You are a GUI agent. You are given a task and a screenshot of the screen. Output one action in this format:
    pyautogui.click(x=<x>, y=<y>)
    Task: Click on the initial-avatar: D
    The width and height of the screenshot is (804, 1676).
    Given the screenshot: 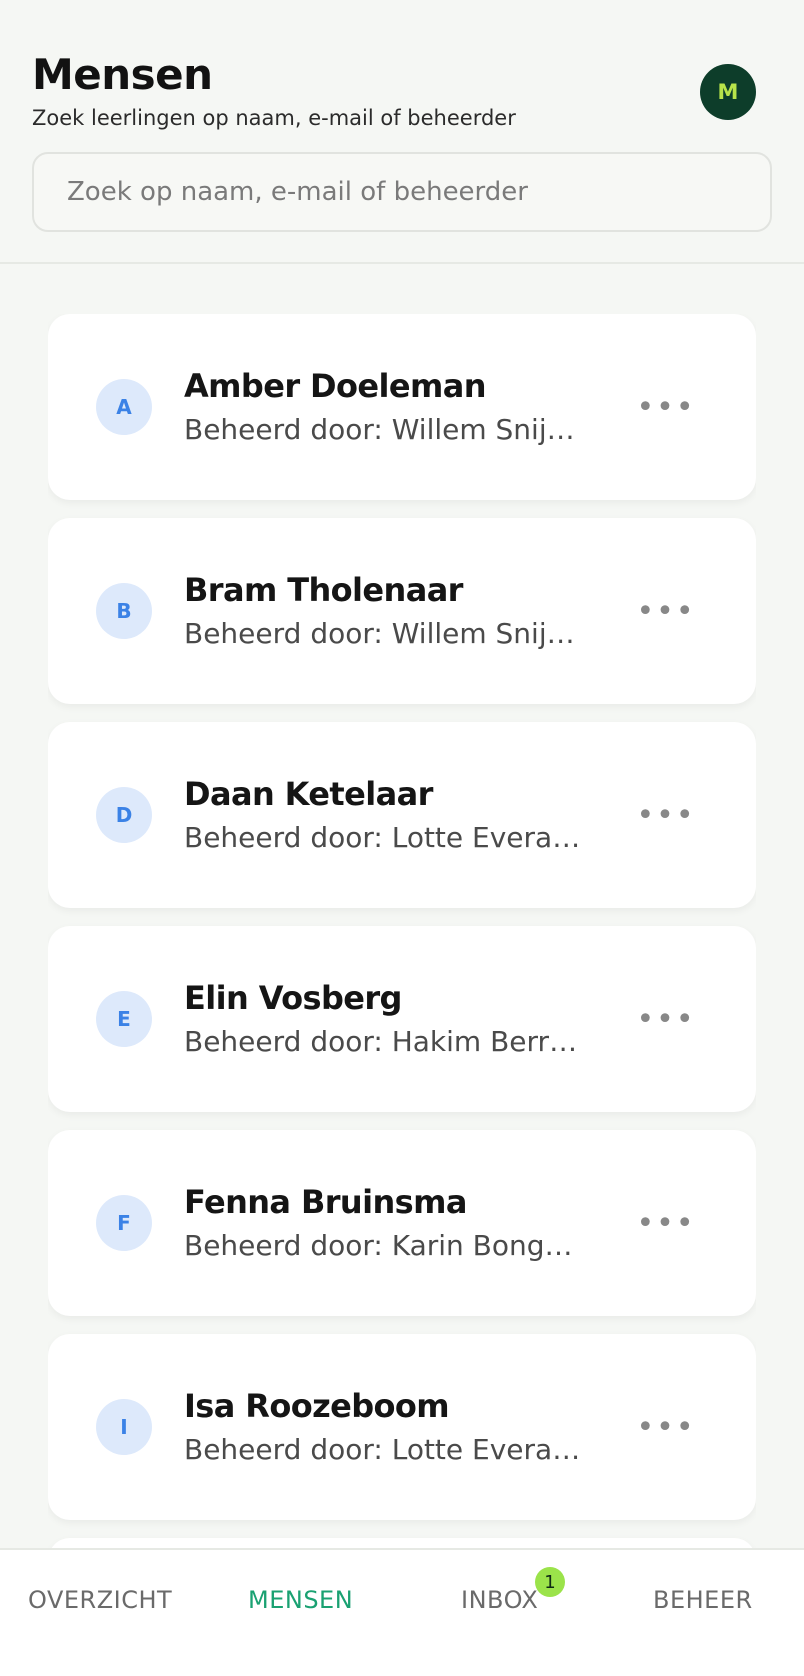 What is the action you would take?
    pyautogui.click(x=124, y=815)
    